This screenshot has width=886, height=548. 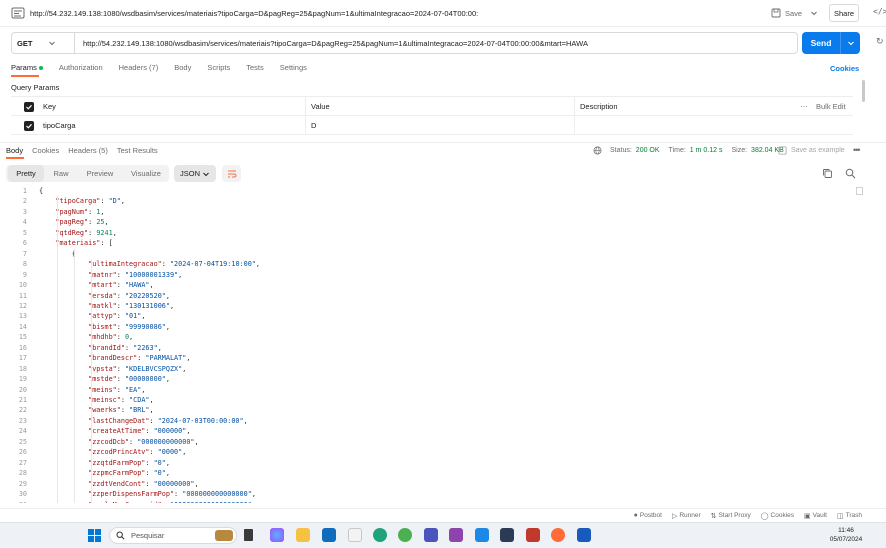 What do you see at coordinates (355, 535) in the screenshot?
I see `store-icon` at bounding box center [355, 535].